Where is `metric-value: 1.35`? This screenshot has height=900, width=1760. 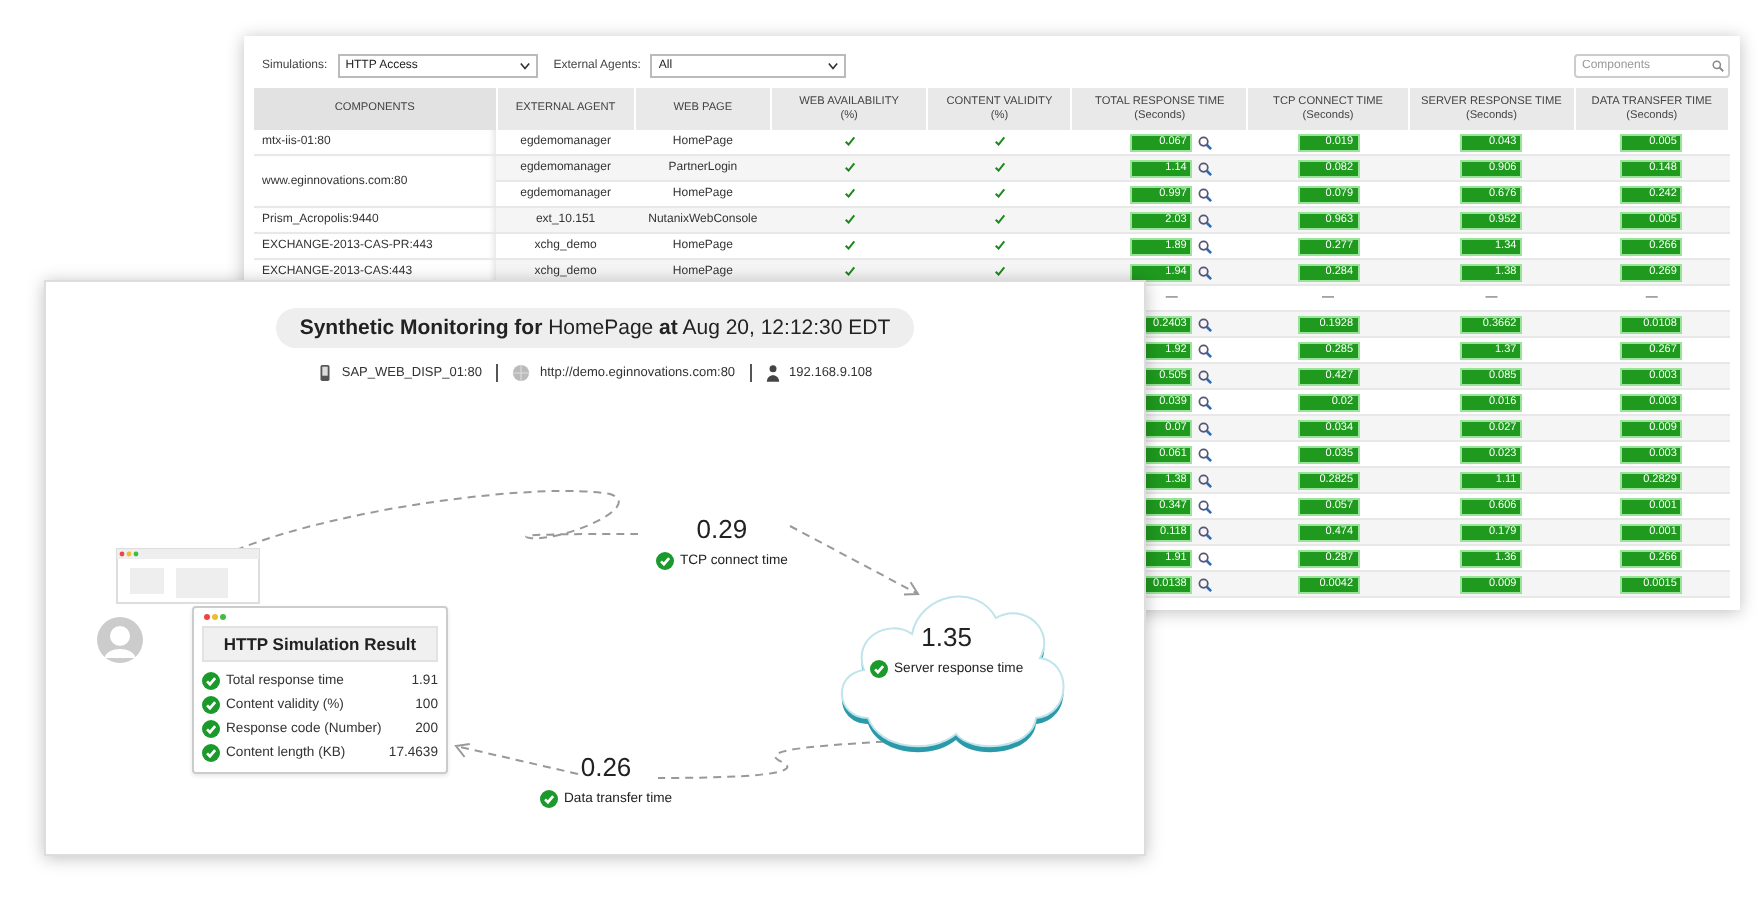 metric-value: 1.35 is located at coordinates (946, 637).